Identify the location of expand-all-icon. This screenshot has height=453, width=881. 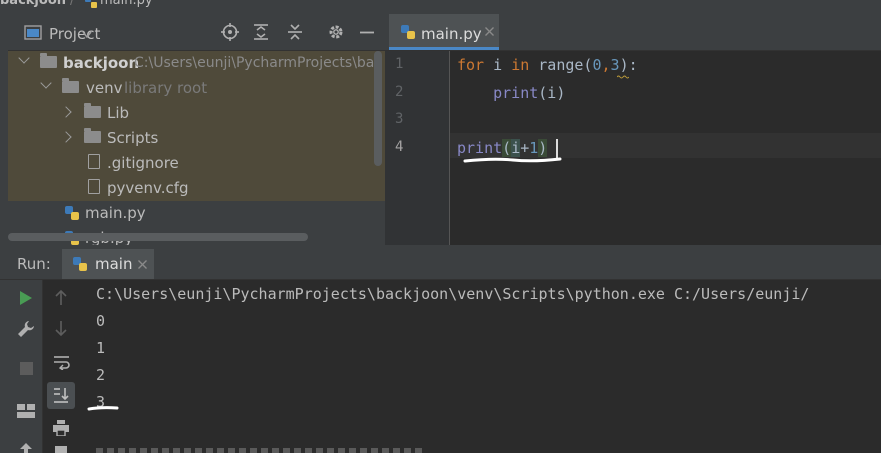
(261, 32).